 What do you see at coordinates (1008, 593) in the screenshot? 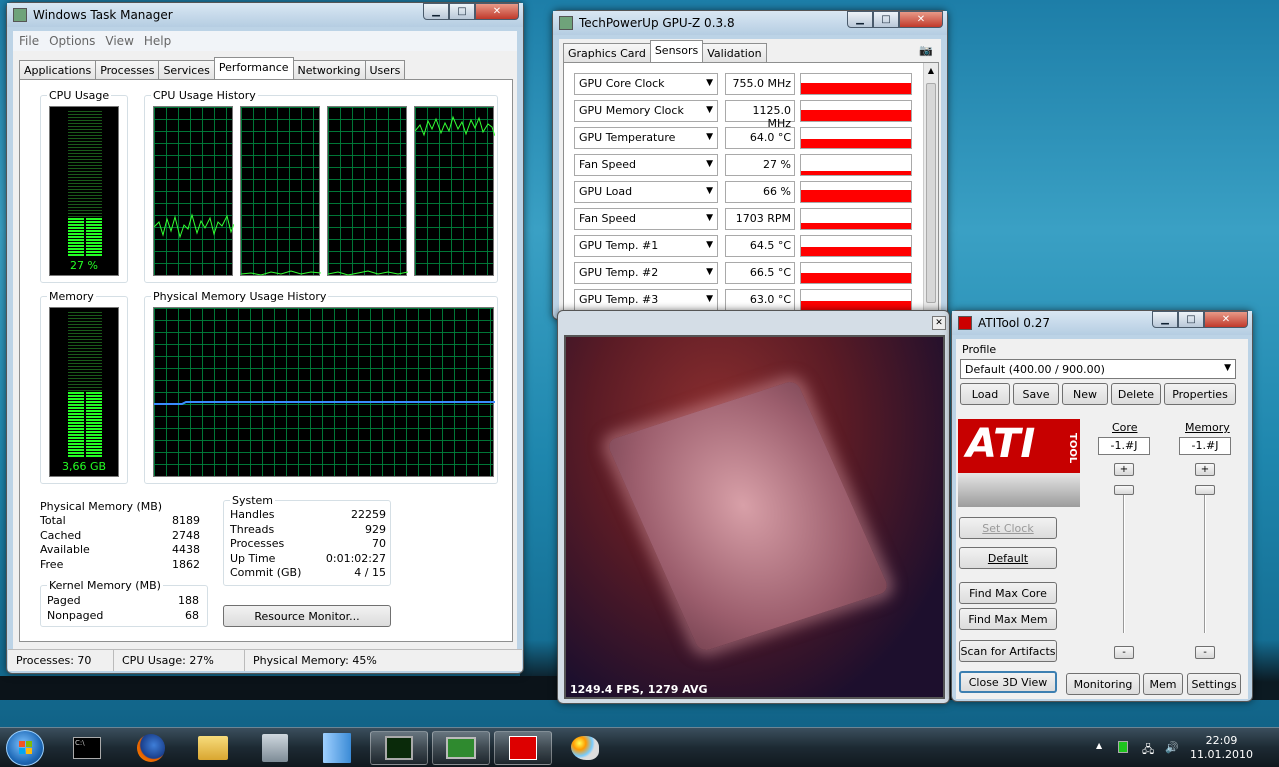
I see `find-max-core-button: Find Max Core` at bounding box center [1008, 593].